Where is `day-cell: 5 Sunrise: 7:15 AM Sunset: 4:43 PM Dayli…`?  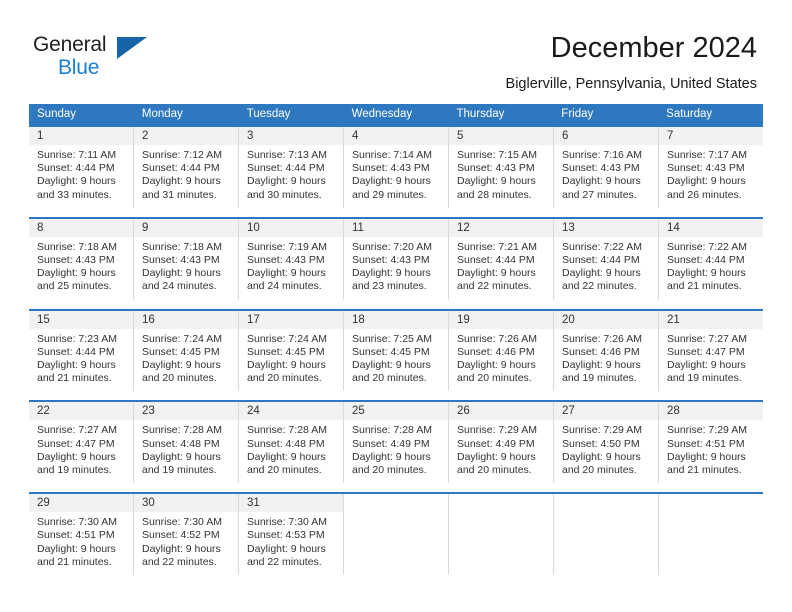 day-cell: 5 Sunrise: 7:15 AM Sunset: 4:43 PM Dayli… is located at coordinates (501, 167).